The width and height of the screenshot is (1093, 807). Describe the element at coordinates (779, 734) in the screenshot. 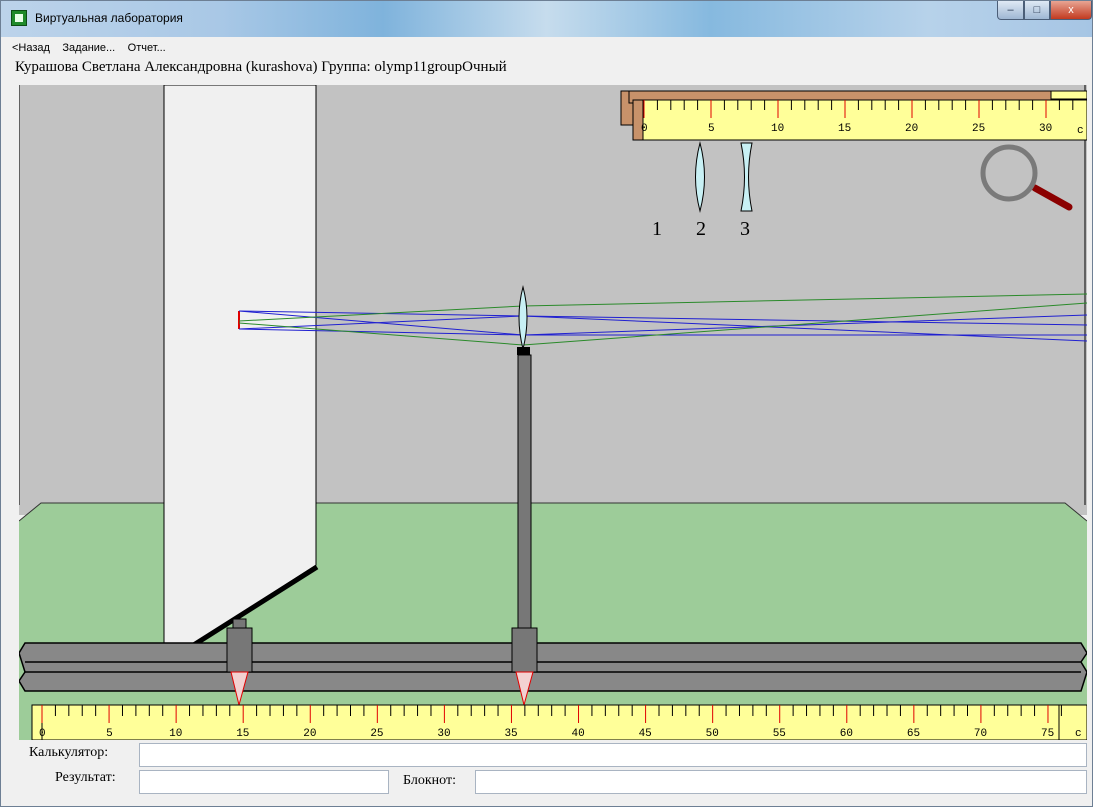

I see `ruler-label: 55` at that location.